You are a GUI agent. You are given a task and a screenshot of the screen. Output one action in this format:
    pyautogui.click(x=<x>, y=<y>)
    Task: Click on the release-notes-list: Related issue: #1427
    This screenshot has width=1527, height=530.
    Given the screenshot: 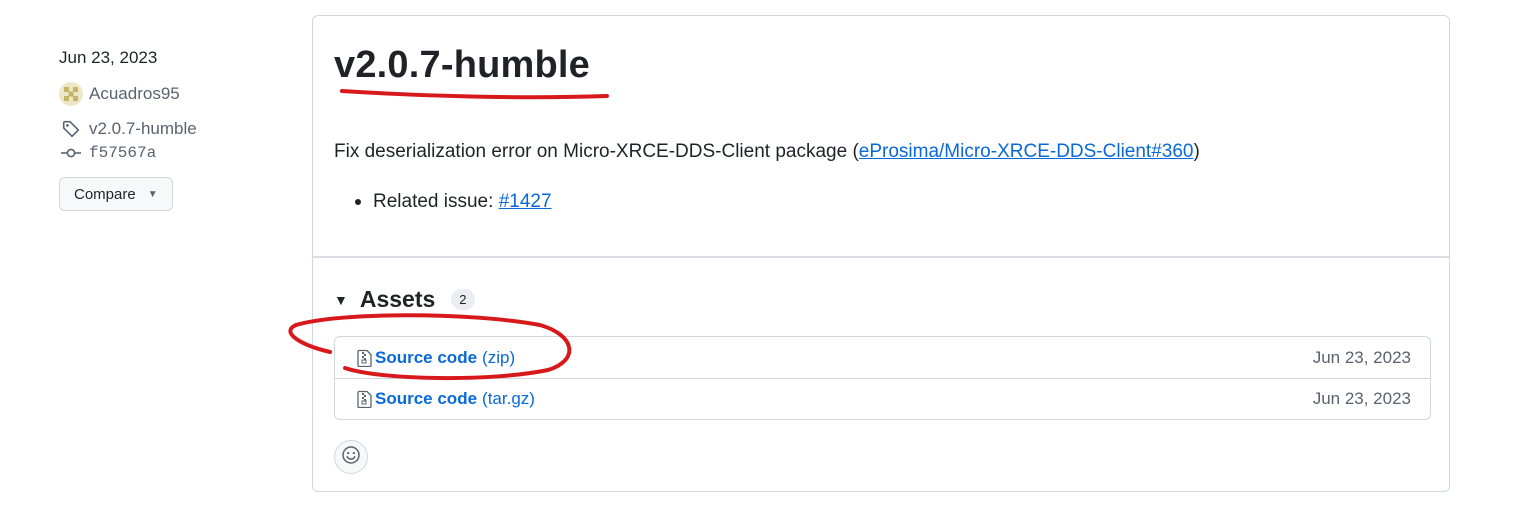 What is the action you would take?
    pyautogui.click(x=453, y=202)
    